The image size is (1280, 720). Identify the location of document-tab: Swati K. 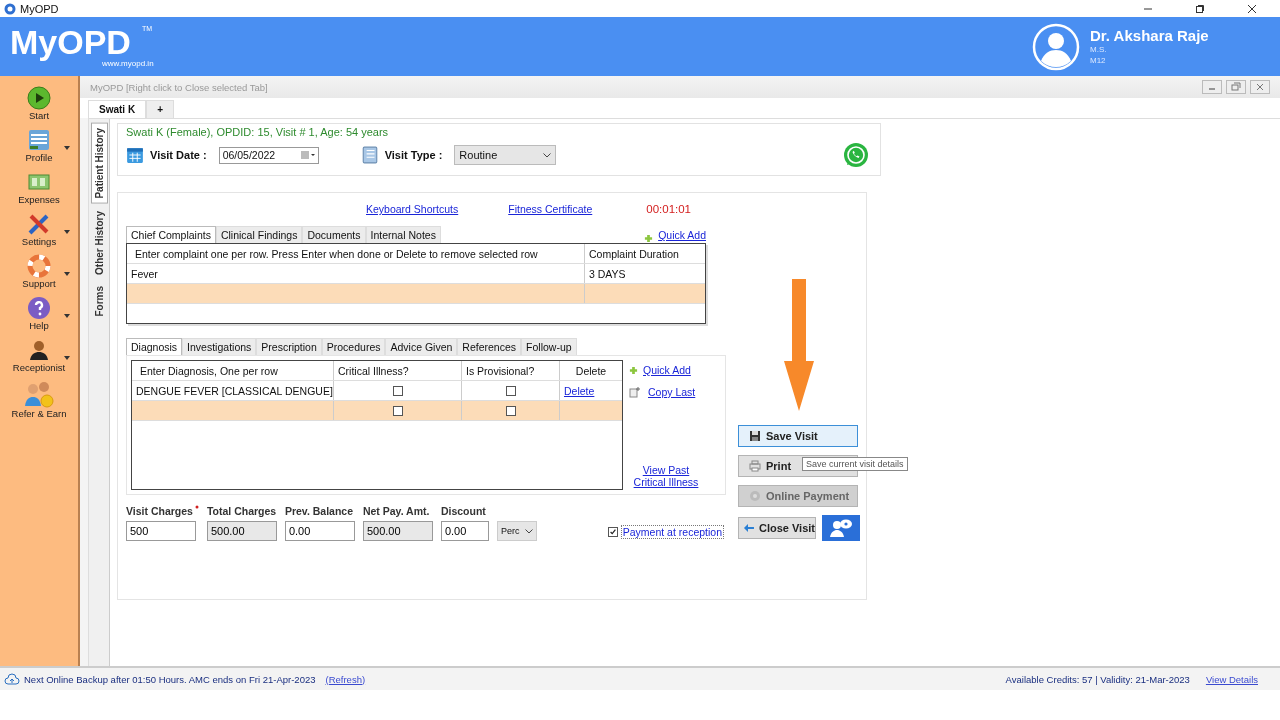
(117, 109).